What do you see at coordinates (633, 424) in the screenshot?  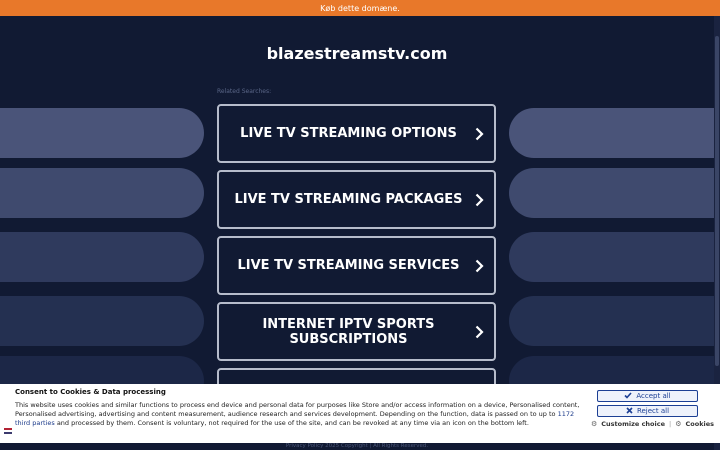 I see `customize-choice-link: Customize choice` at bounding box center [633, 424].